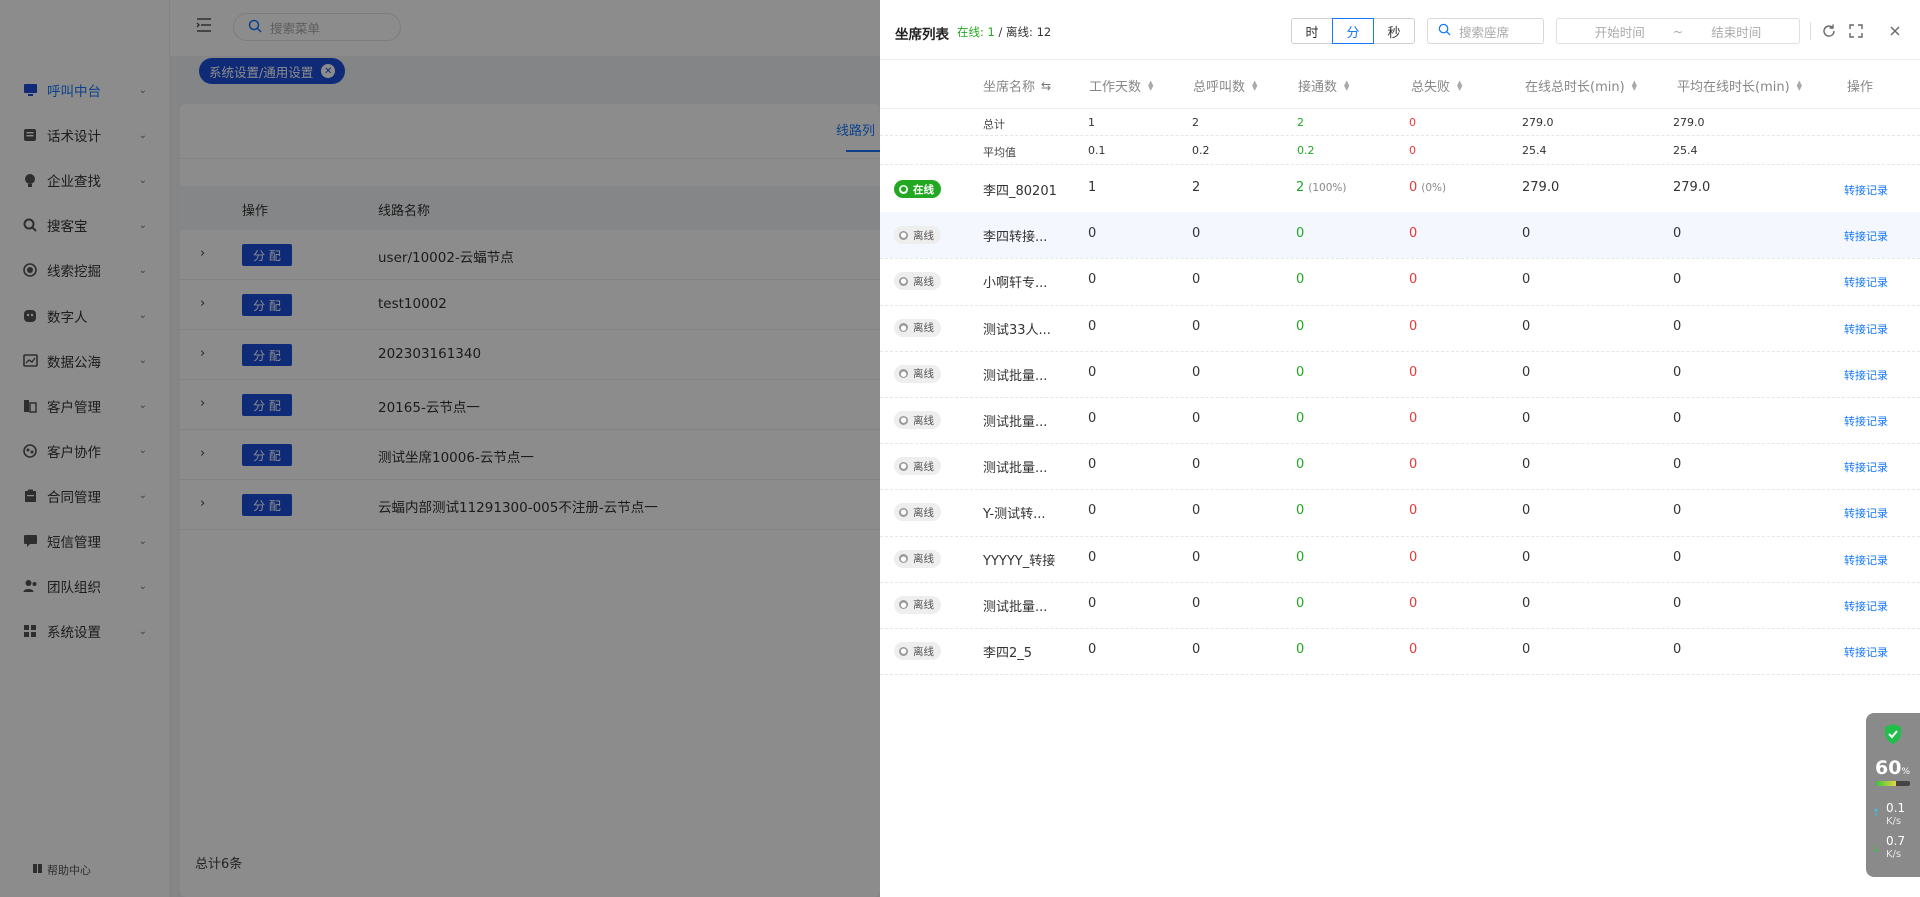 The width and height of the screenshot is (1920, 897). Describe the element at coordinates (1895, 31) in the screenshot. I see `close-icon` at that location.